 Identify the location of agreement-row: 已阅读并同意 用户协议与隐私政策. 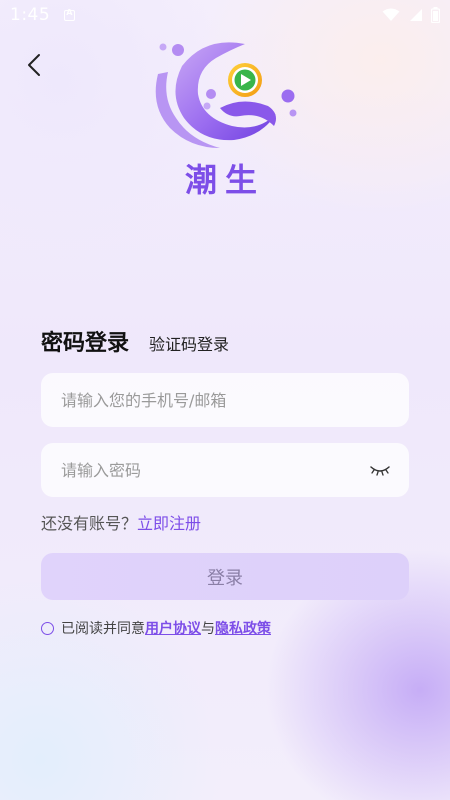
(156, 628).